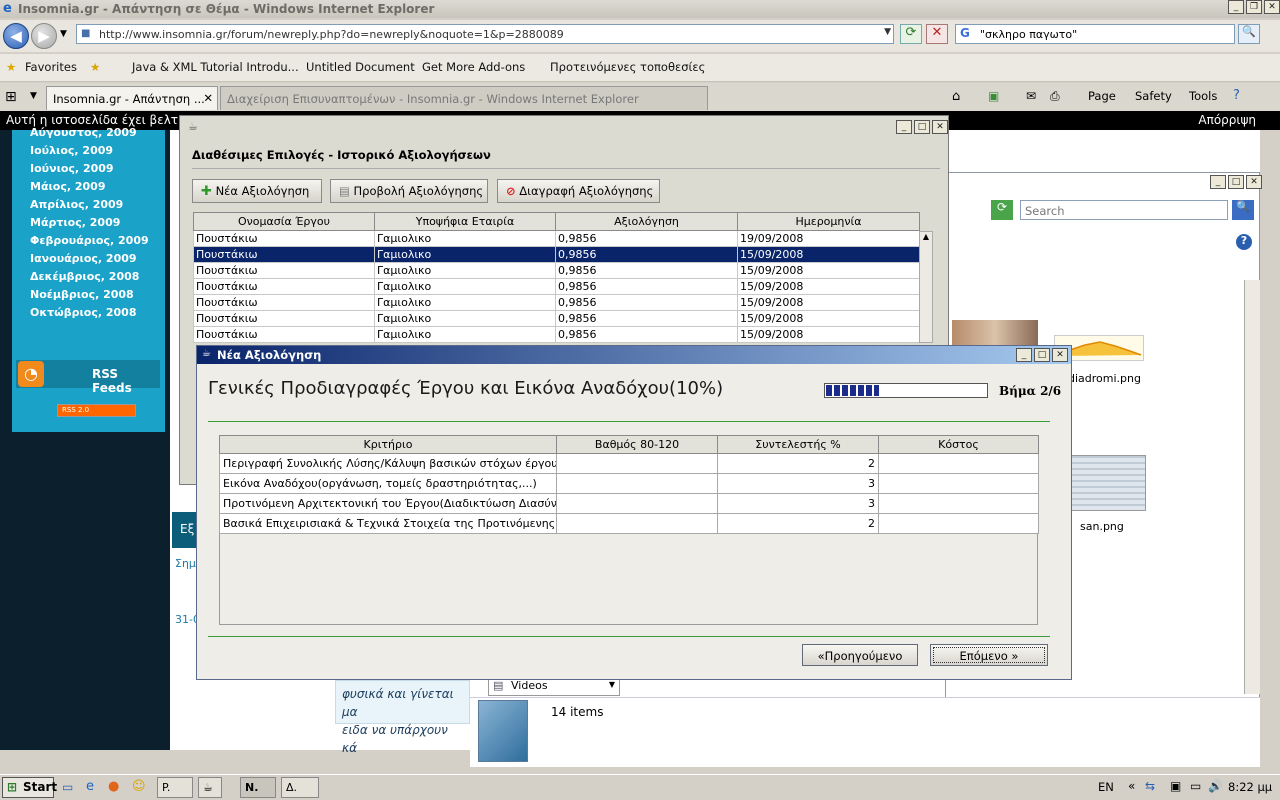  What do you see at coordinates (1102, 96) in the screenshot?
I see `page-menu: Page` at bounding box center [1102, 96].